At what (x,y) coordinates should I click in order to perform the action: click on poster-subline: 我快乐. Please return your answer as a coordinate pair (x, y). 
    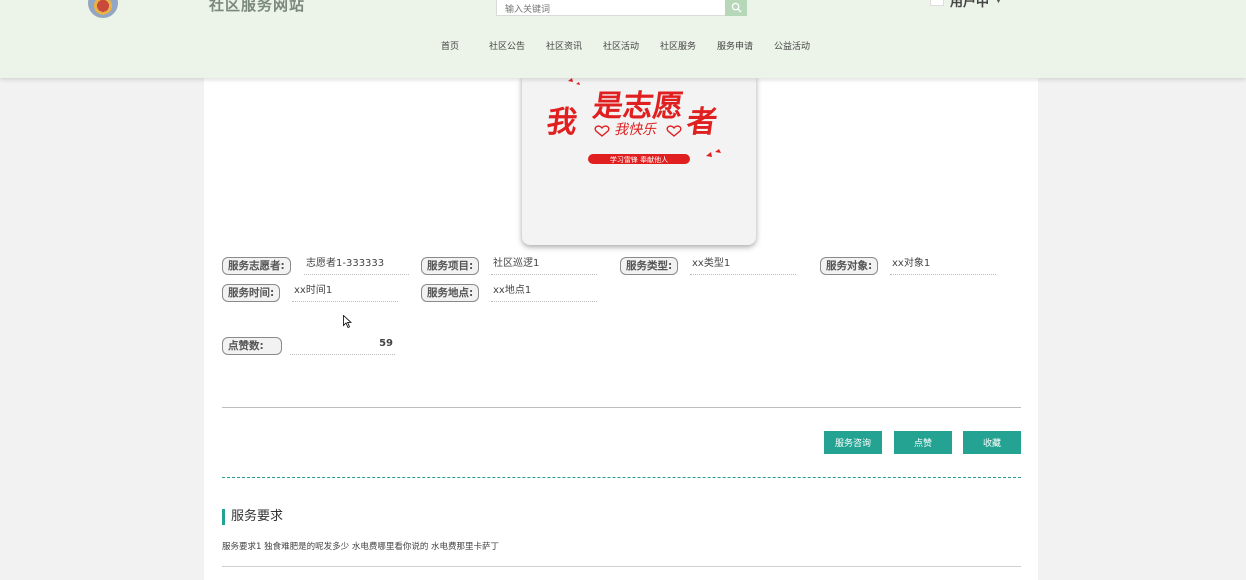
    Looking at the image, I should click on (635, 130).